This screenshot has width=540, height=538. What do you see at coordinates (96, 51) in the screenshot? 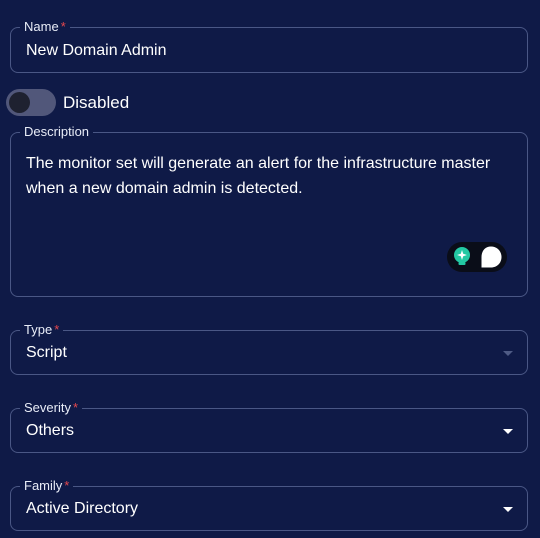
I see `name-input: New Domain Admin` at bounding box center [96, 51].